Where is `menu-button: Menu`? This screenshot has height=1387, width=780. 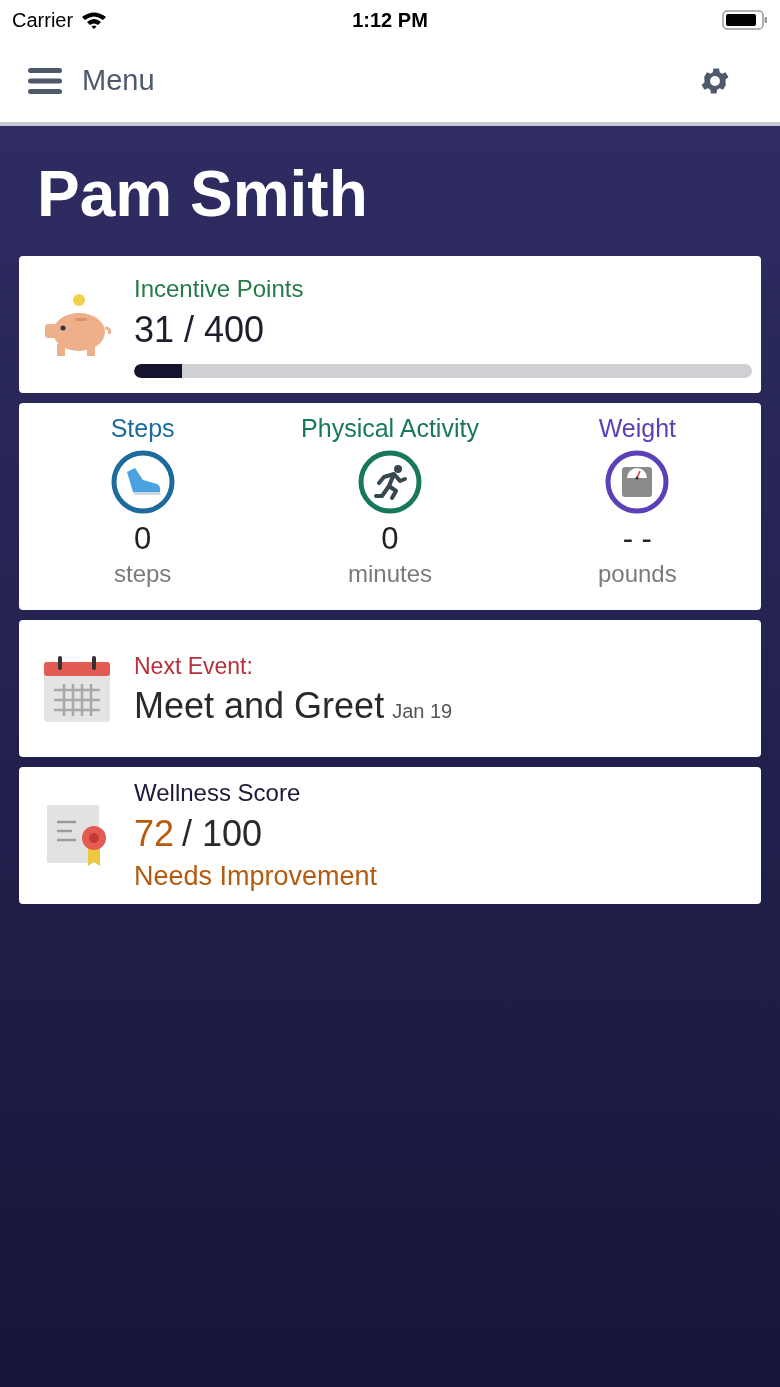
menu-button: Menu is located at coordinates (91, 81).